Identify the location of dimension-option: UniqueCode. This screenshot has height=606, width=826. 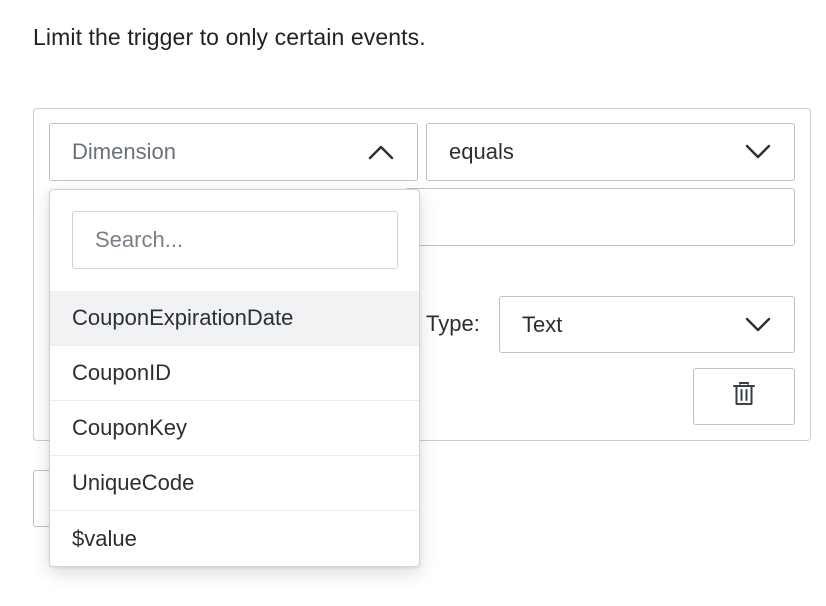
(234, 483).